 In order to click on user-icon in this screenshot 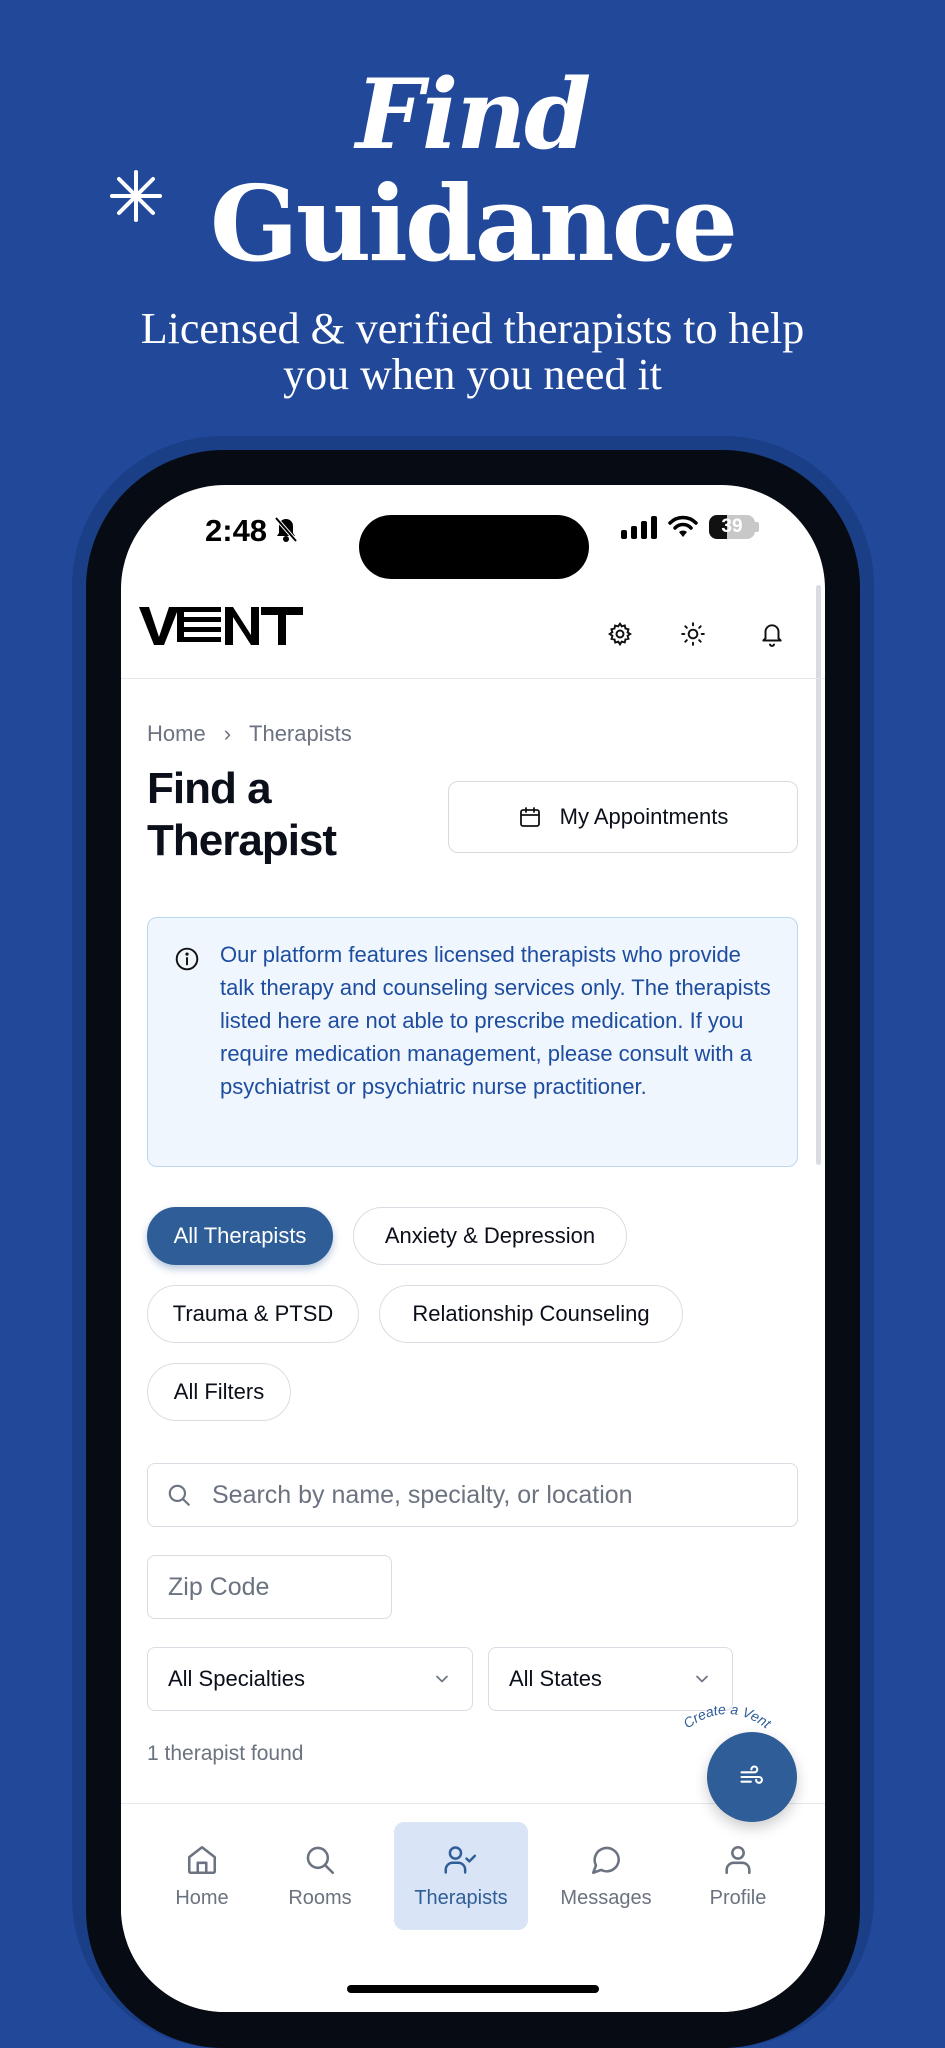, I will do `click(738, 1859)`.